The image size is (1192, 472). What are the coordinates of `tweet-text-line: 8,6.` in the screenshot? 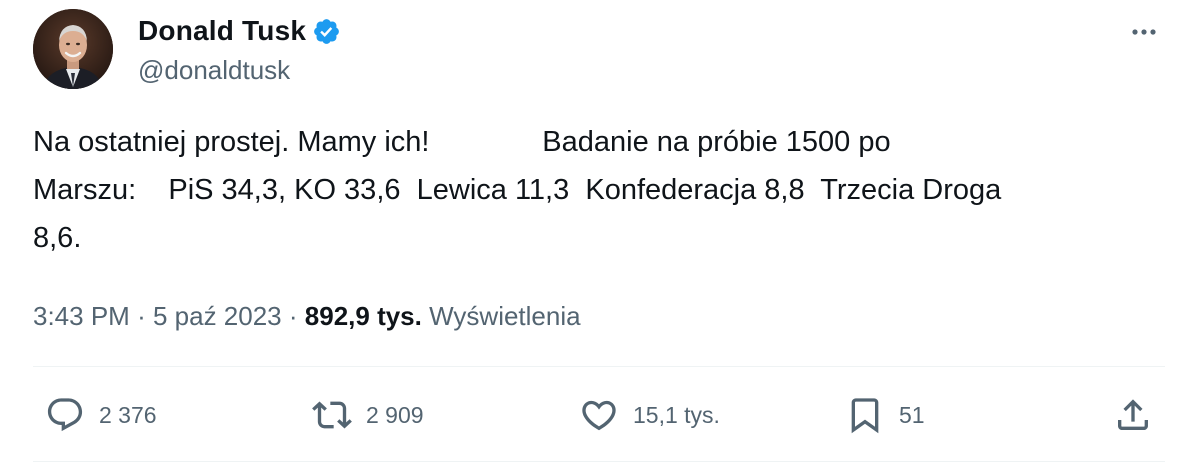 It's located at (57, 238).